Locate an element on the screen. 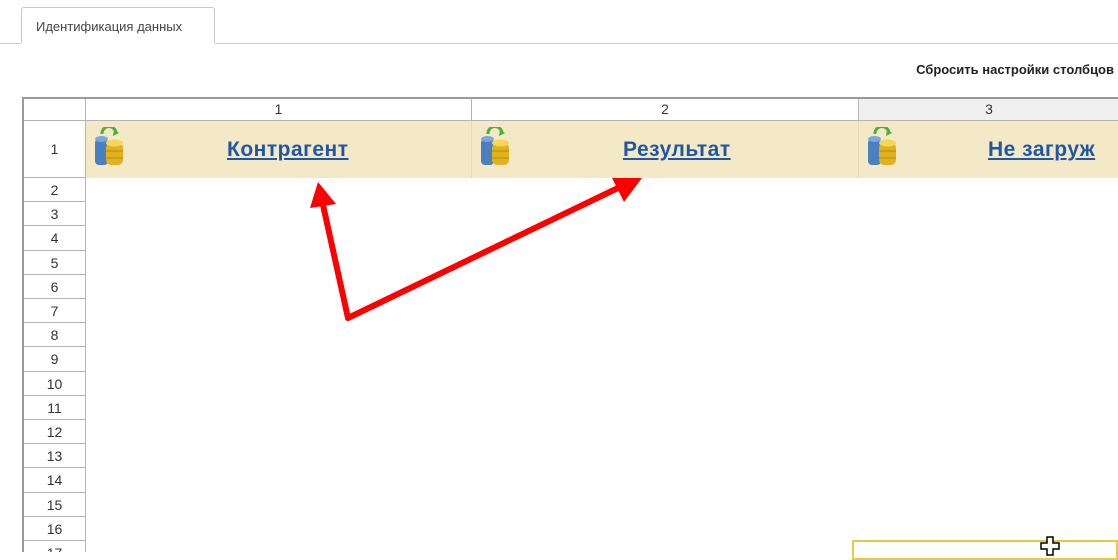 This screenshot has height=560, width=1118. tab-bar: Идентификация данных is located at coordinates (559, 22).